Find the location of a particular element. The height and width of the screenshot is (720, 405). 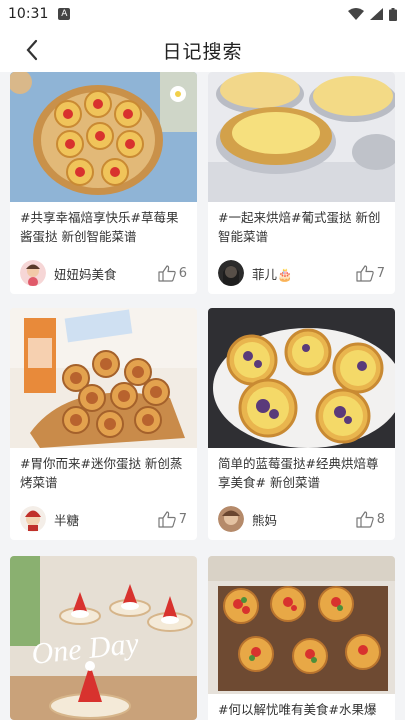

battery-icon is located at coordinates (393, 14).